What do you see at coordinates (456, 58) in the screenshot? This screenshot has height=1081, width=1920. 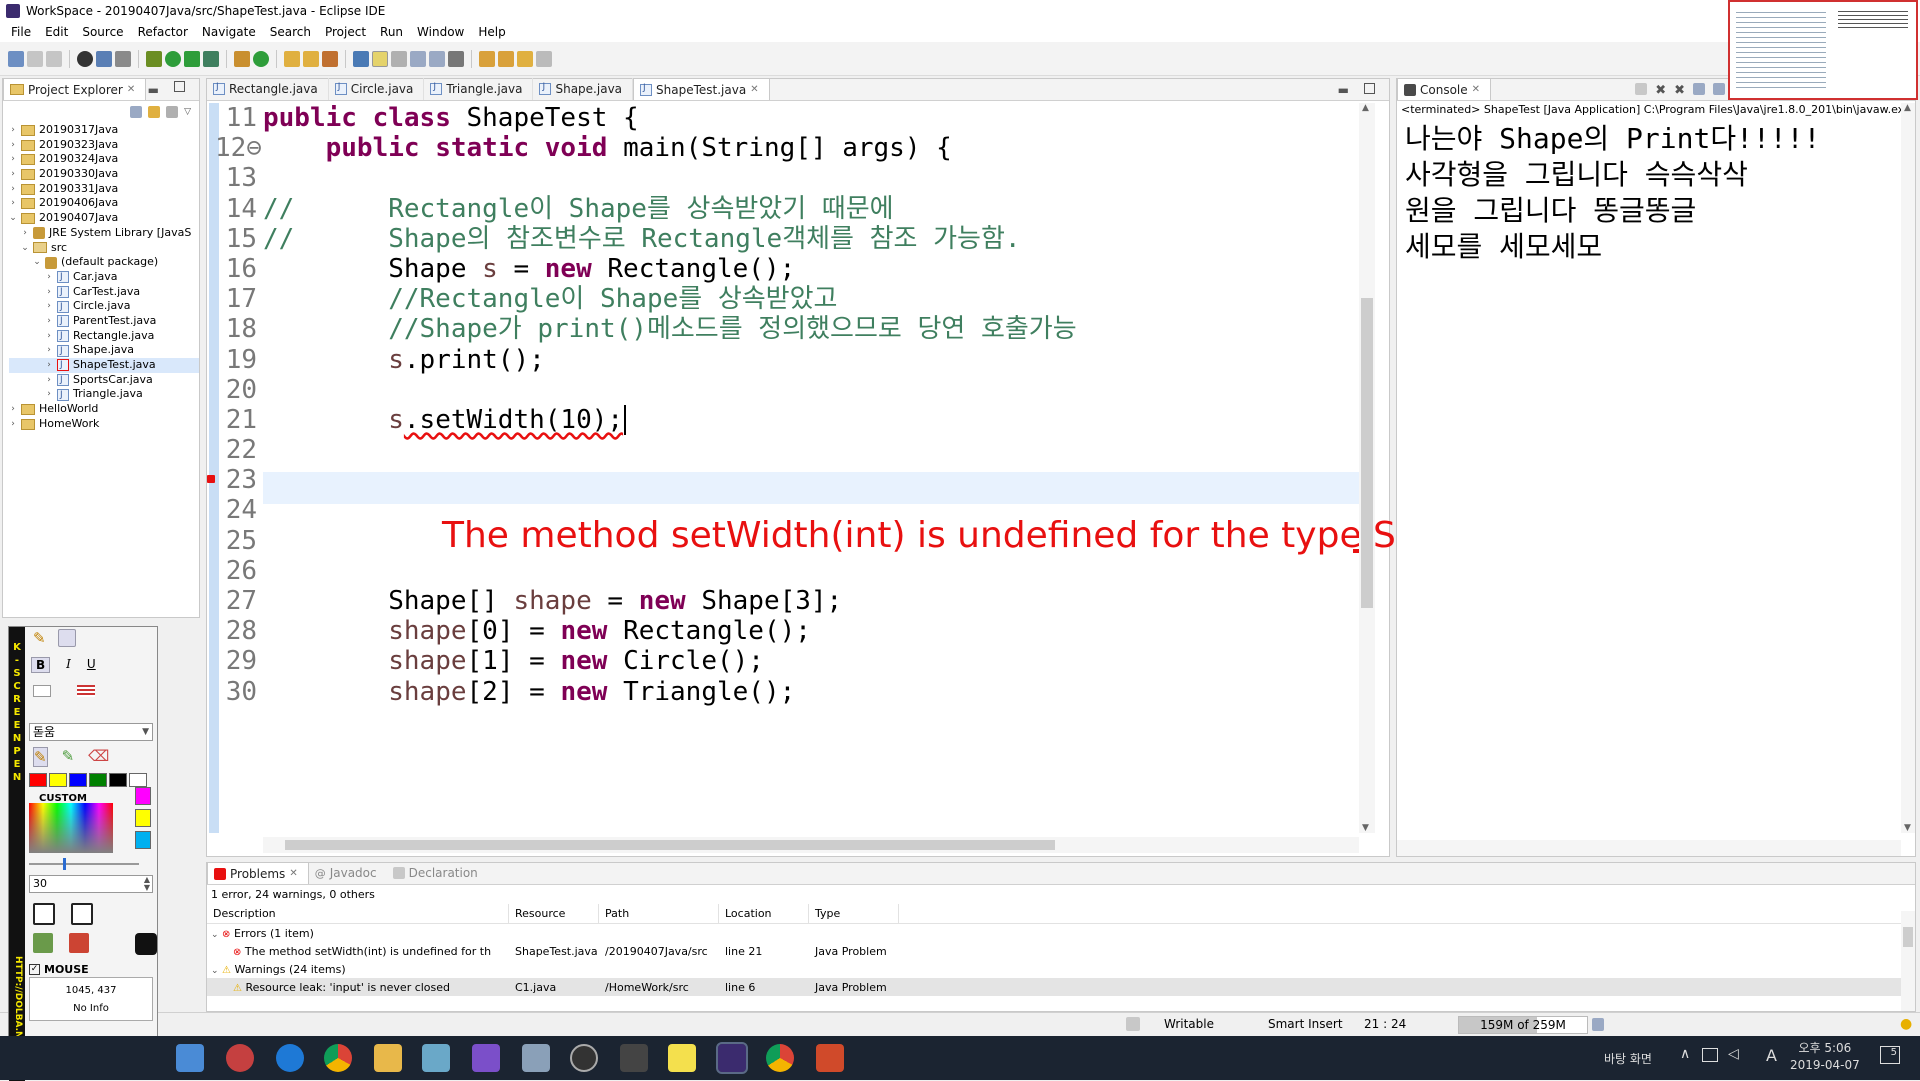 I see `pilcrow-icon` at bounding box center [456, 58].